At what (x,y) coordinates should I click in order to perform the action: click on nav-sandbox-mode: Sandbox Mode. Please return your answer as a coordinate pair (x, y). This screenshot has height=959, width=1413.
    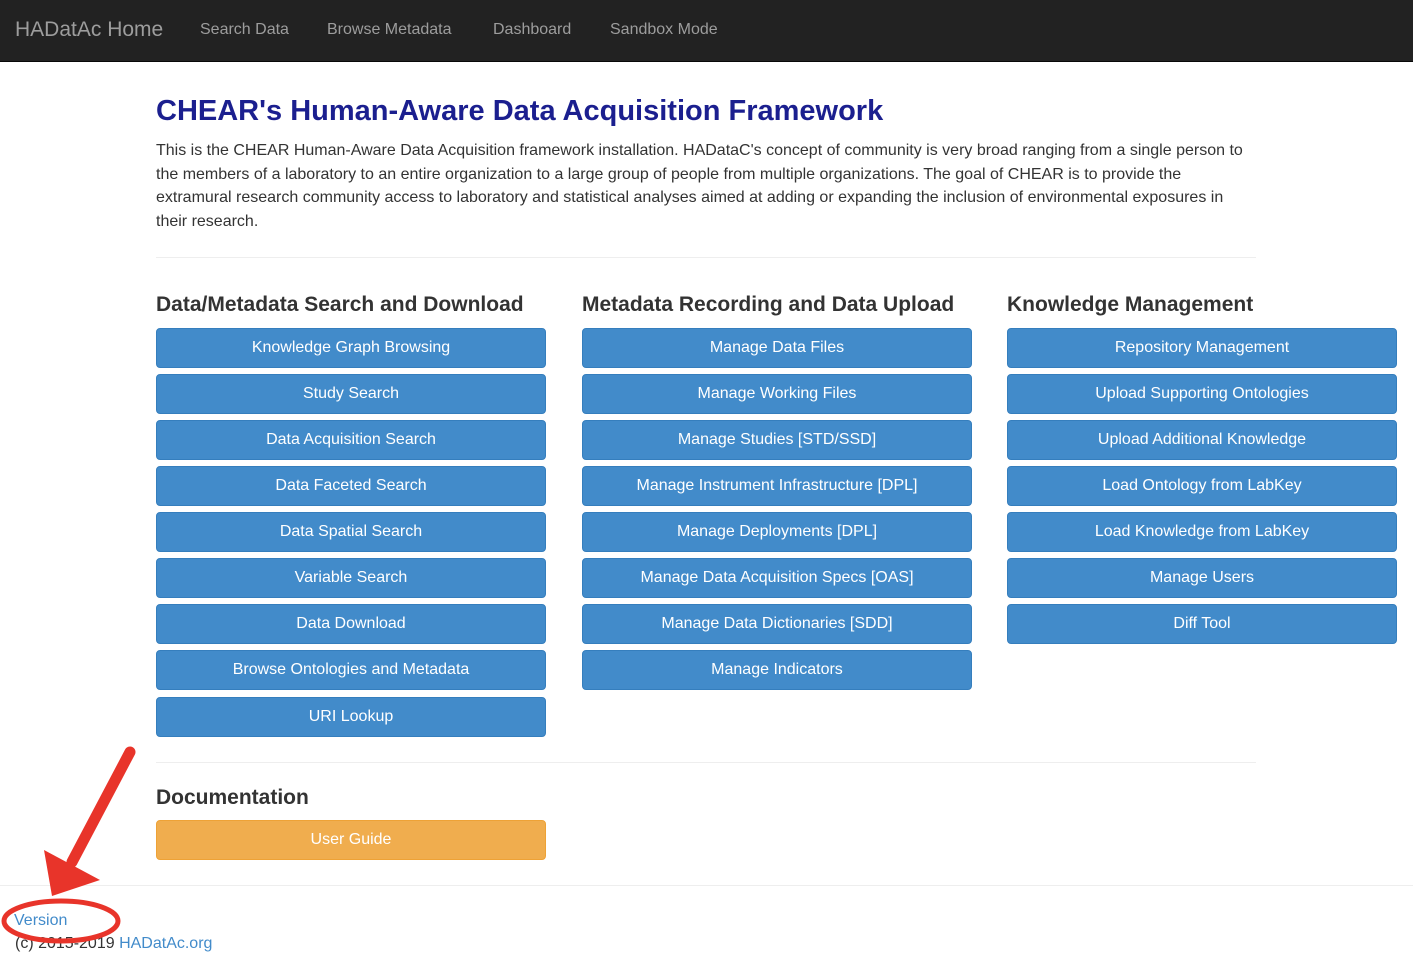
    Looking at the image, I should click on (664, 30).